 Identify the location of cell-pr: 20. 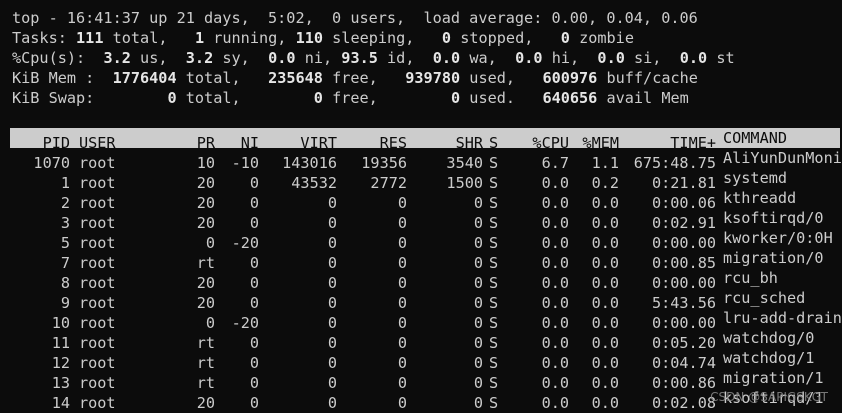
(205, 403).